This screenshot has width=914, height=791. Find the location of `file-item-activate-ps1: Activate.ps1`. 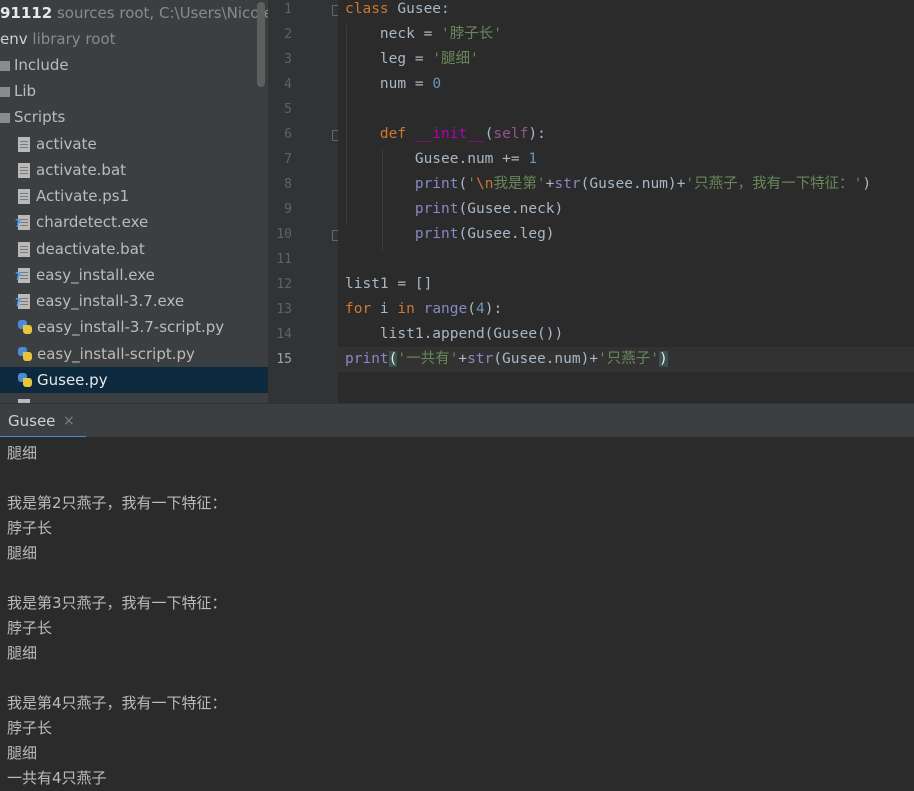

file-item-activate-ps1: Activate.ps1 is located at coordinates (134, 196).